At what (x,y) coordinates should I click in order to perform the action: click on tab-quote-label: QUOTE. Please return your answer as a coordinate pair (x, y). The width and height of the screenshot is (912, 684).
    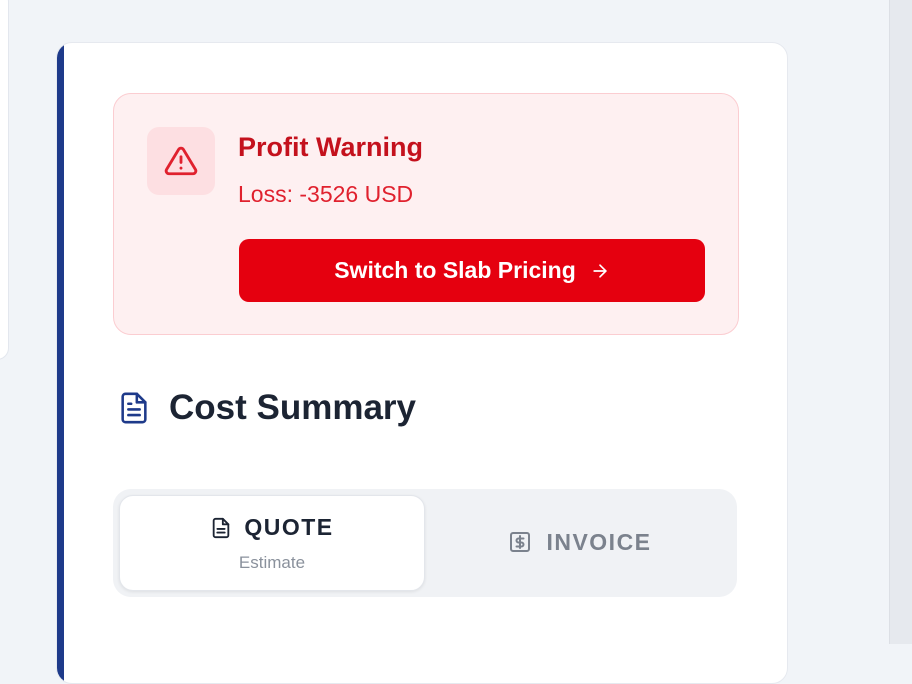
    Looking at the image, I should click on (289, 527).